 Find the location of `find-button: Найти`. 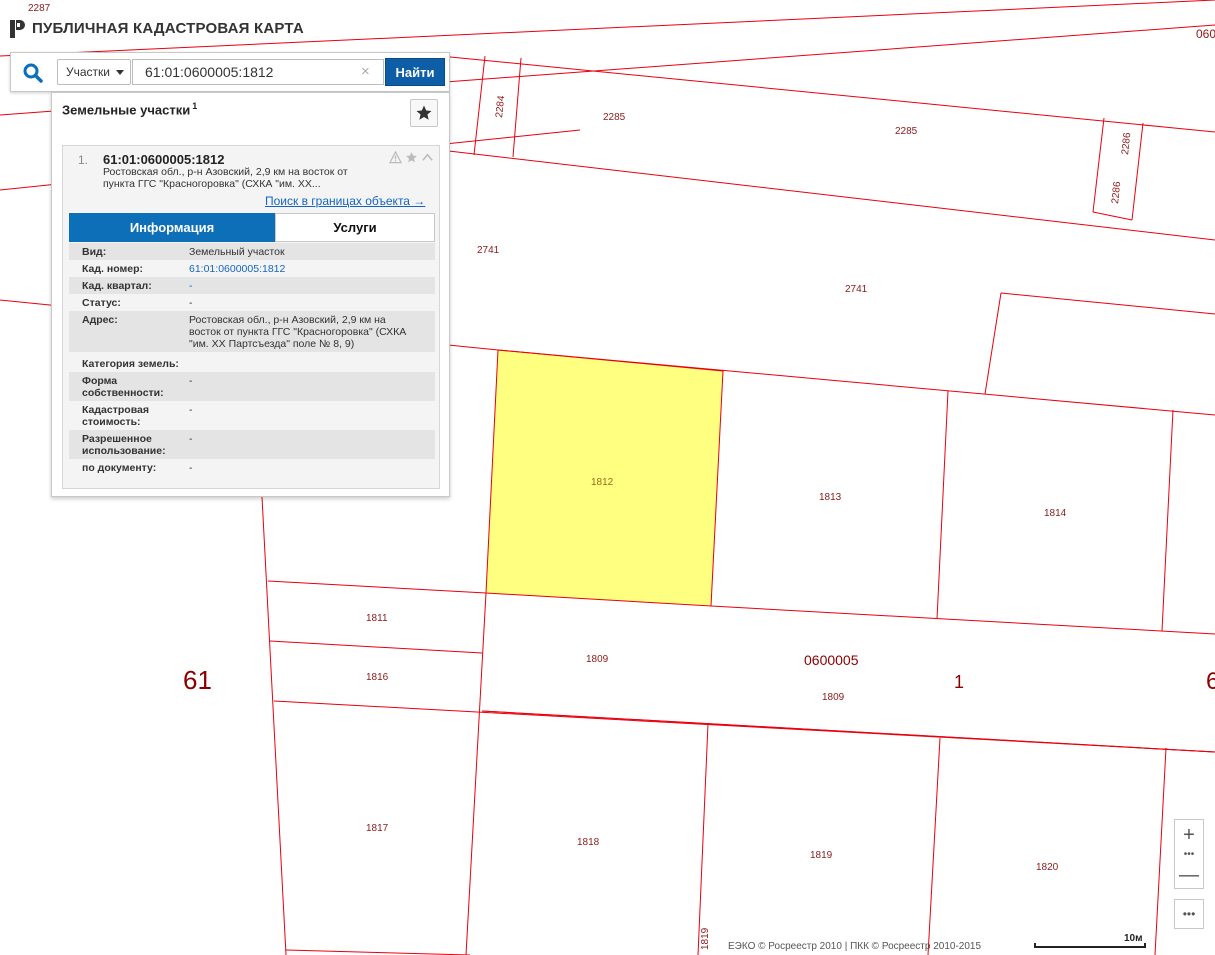

find-button: Найти is located at coordinates (415, 72).